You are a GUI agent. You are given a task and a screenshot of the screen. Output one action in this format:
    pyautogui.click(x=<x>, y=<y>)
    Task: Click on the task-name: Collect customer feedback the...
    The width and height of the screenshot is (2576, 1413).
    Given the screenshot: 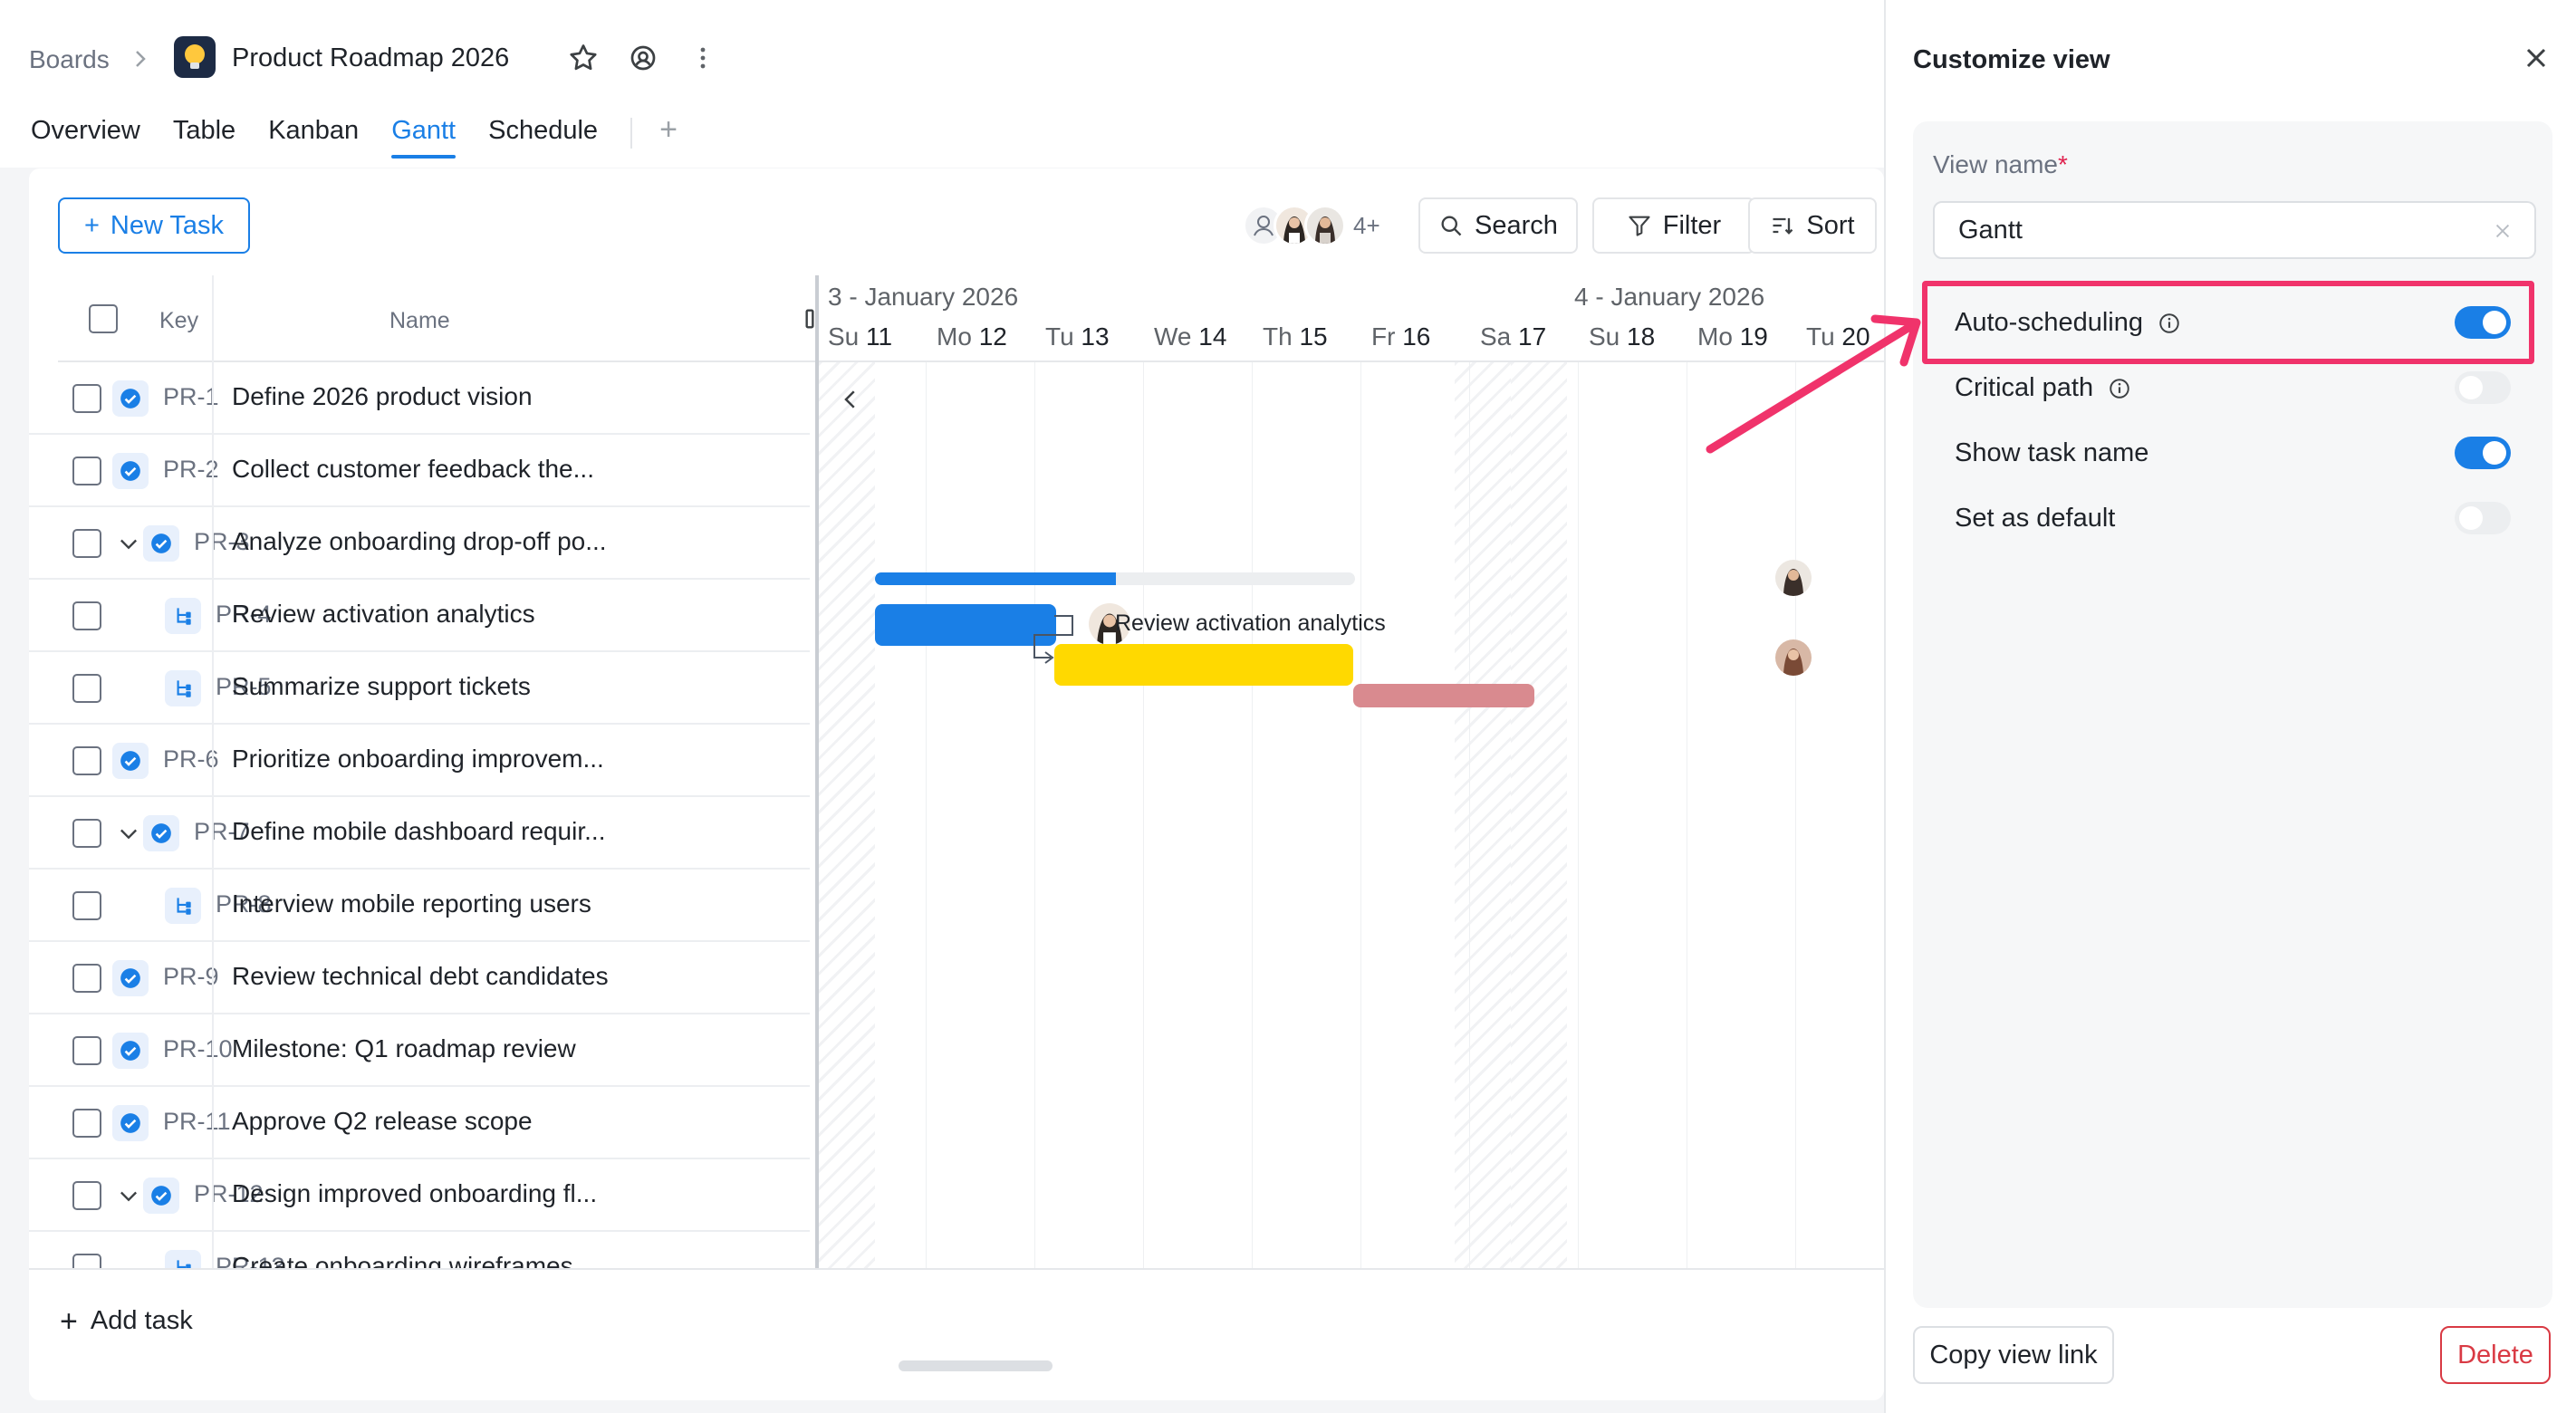 What is the action you would take?
    pyautogui.click(x=413, y=469)
    